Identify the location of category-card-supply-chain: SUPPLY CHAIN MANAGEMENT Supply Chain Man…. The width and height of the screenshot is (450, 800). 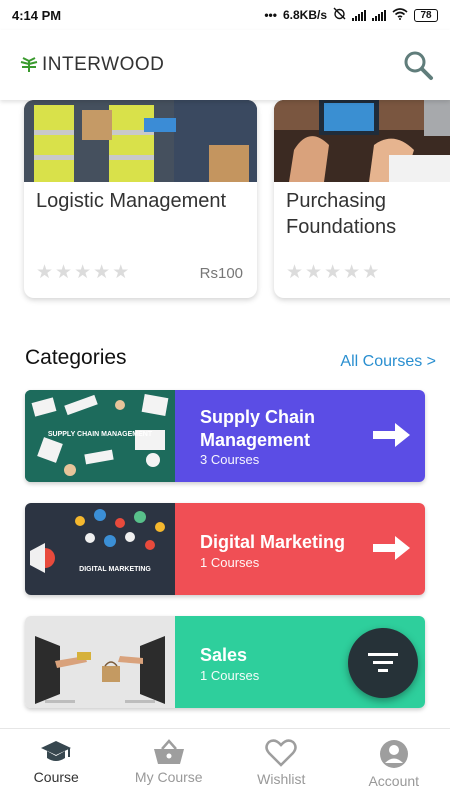
(225, 436).